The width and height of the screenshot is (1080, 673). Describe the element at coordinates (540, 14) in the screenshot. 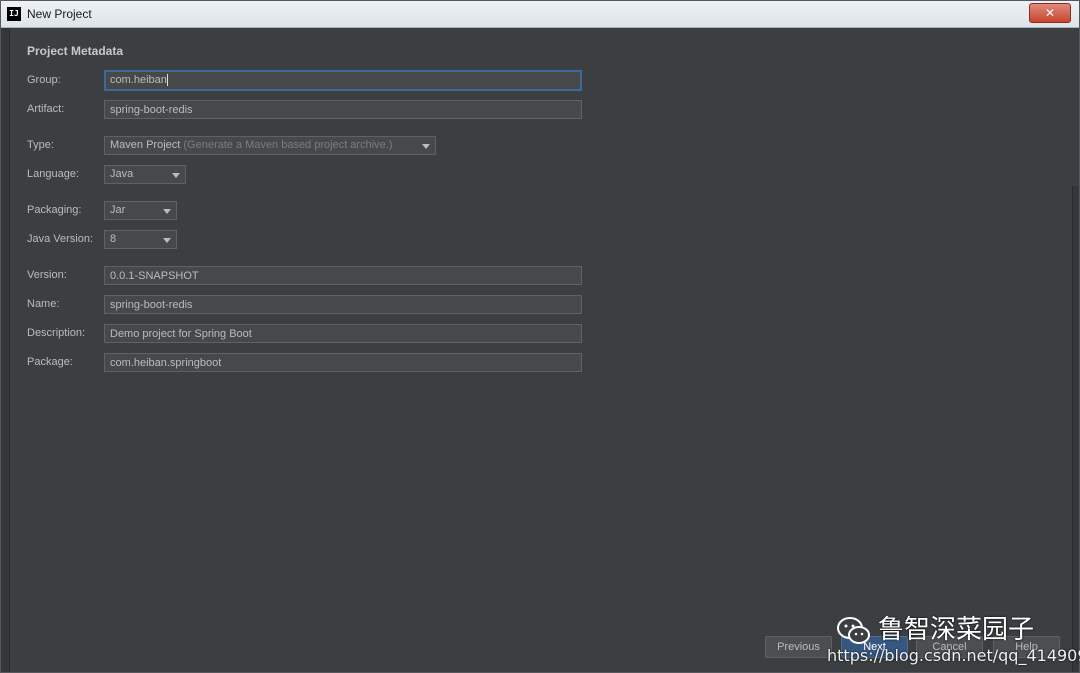

I see `title-bar: IJ New Project ✕` at that location.